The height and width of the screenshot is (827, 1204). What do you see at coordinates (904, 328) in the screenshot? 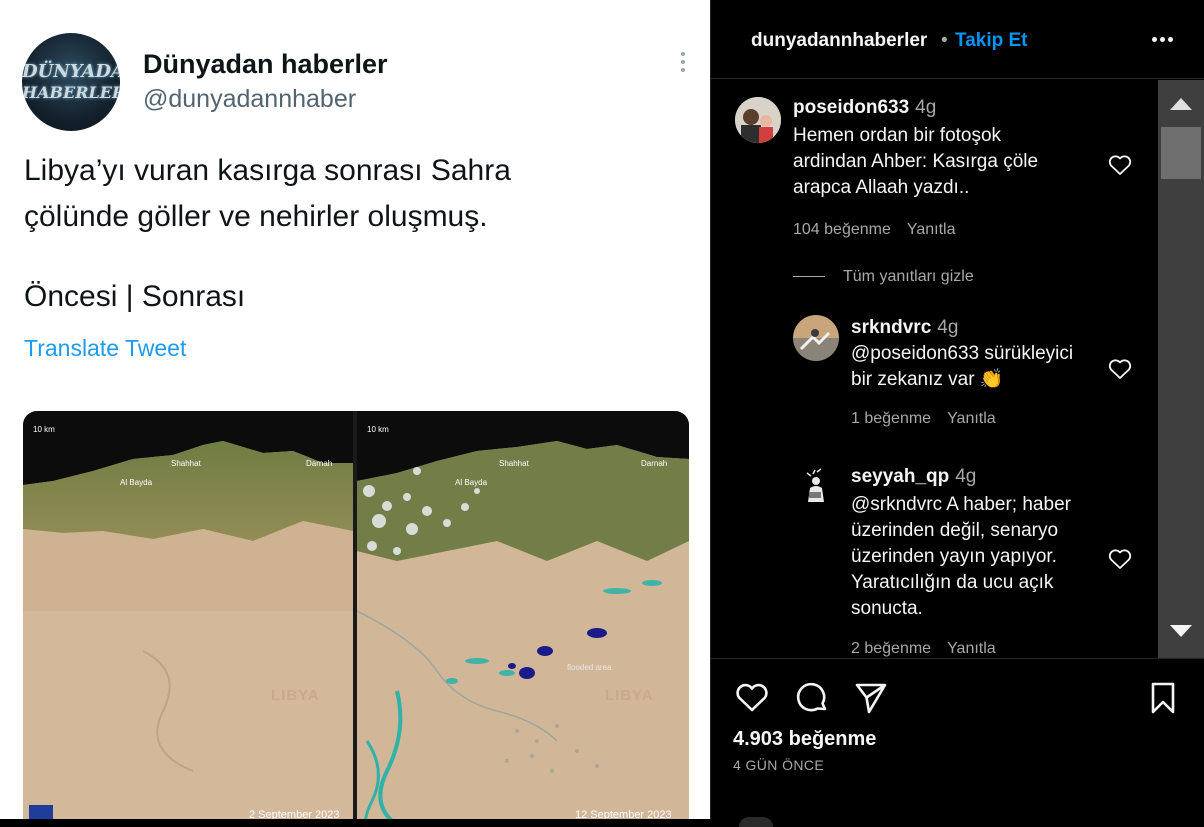
I see `comment-username: srkndvrc 4g` at bounding box center [904, 328].